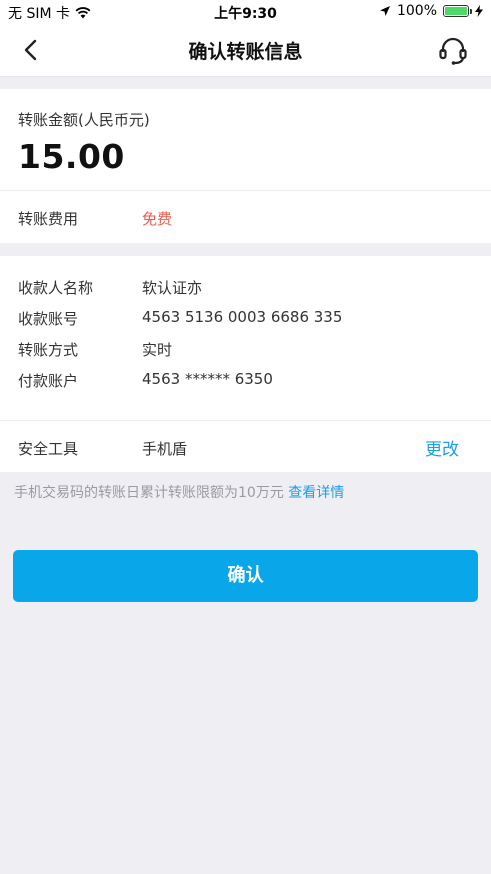  I want to click on battery-icon, so click(457, 11).